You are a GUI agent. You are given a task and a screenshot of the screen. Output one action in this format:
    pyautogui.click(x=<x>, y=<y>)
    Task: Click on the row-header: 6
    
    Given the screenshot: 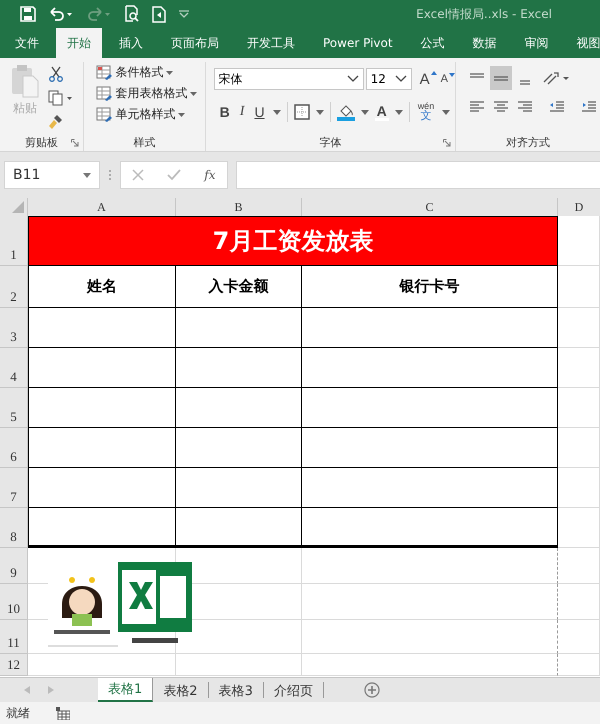 What is the action you would take?
    pyautogui.click(x=14, y=448)
    